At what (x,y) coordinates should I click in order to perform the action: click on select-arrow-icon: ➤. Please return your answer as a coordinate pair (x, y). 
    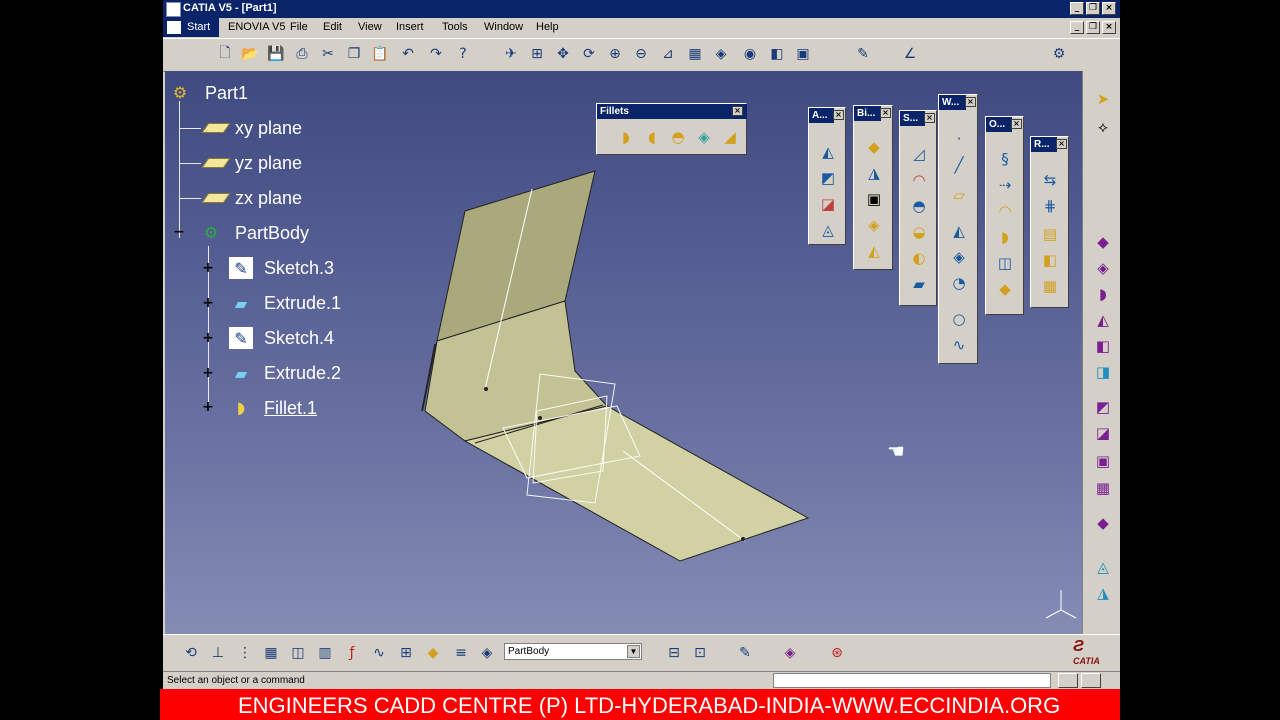
    Looking at the image, I should click on (1103, 99).